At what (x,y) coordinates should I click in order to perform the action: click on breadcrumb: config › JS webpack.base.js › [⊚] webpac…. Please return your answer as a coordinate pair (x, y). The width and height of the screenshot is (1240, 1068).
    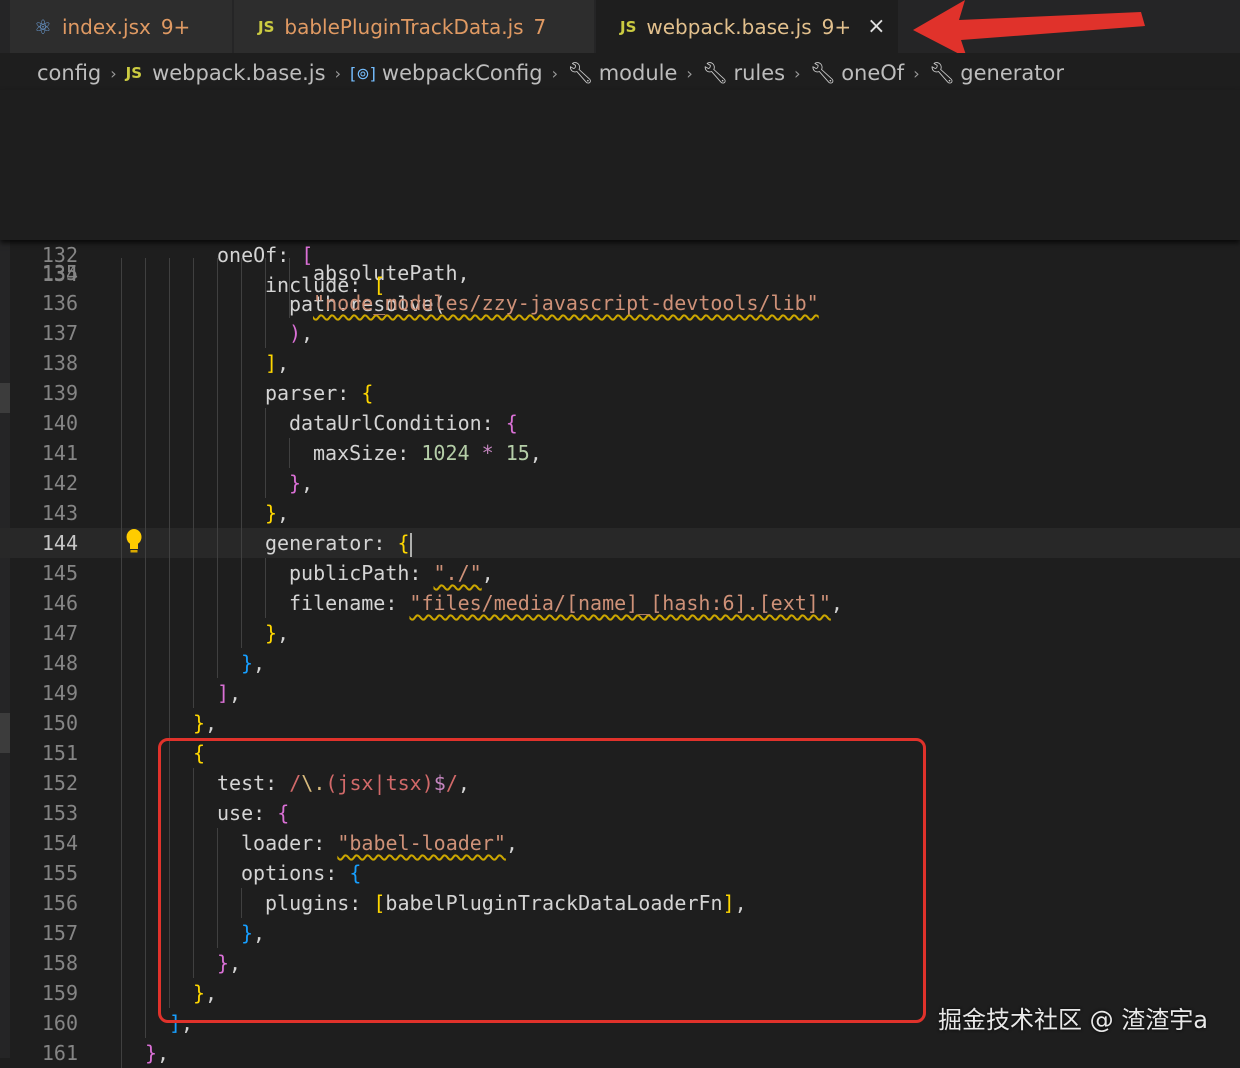
    Looking at the image, I should click on (620, 73).